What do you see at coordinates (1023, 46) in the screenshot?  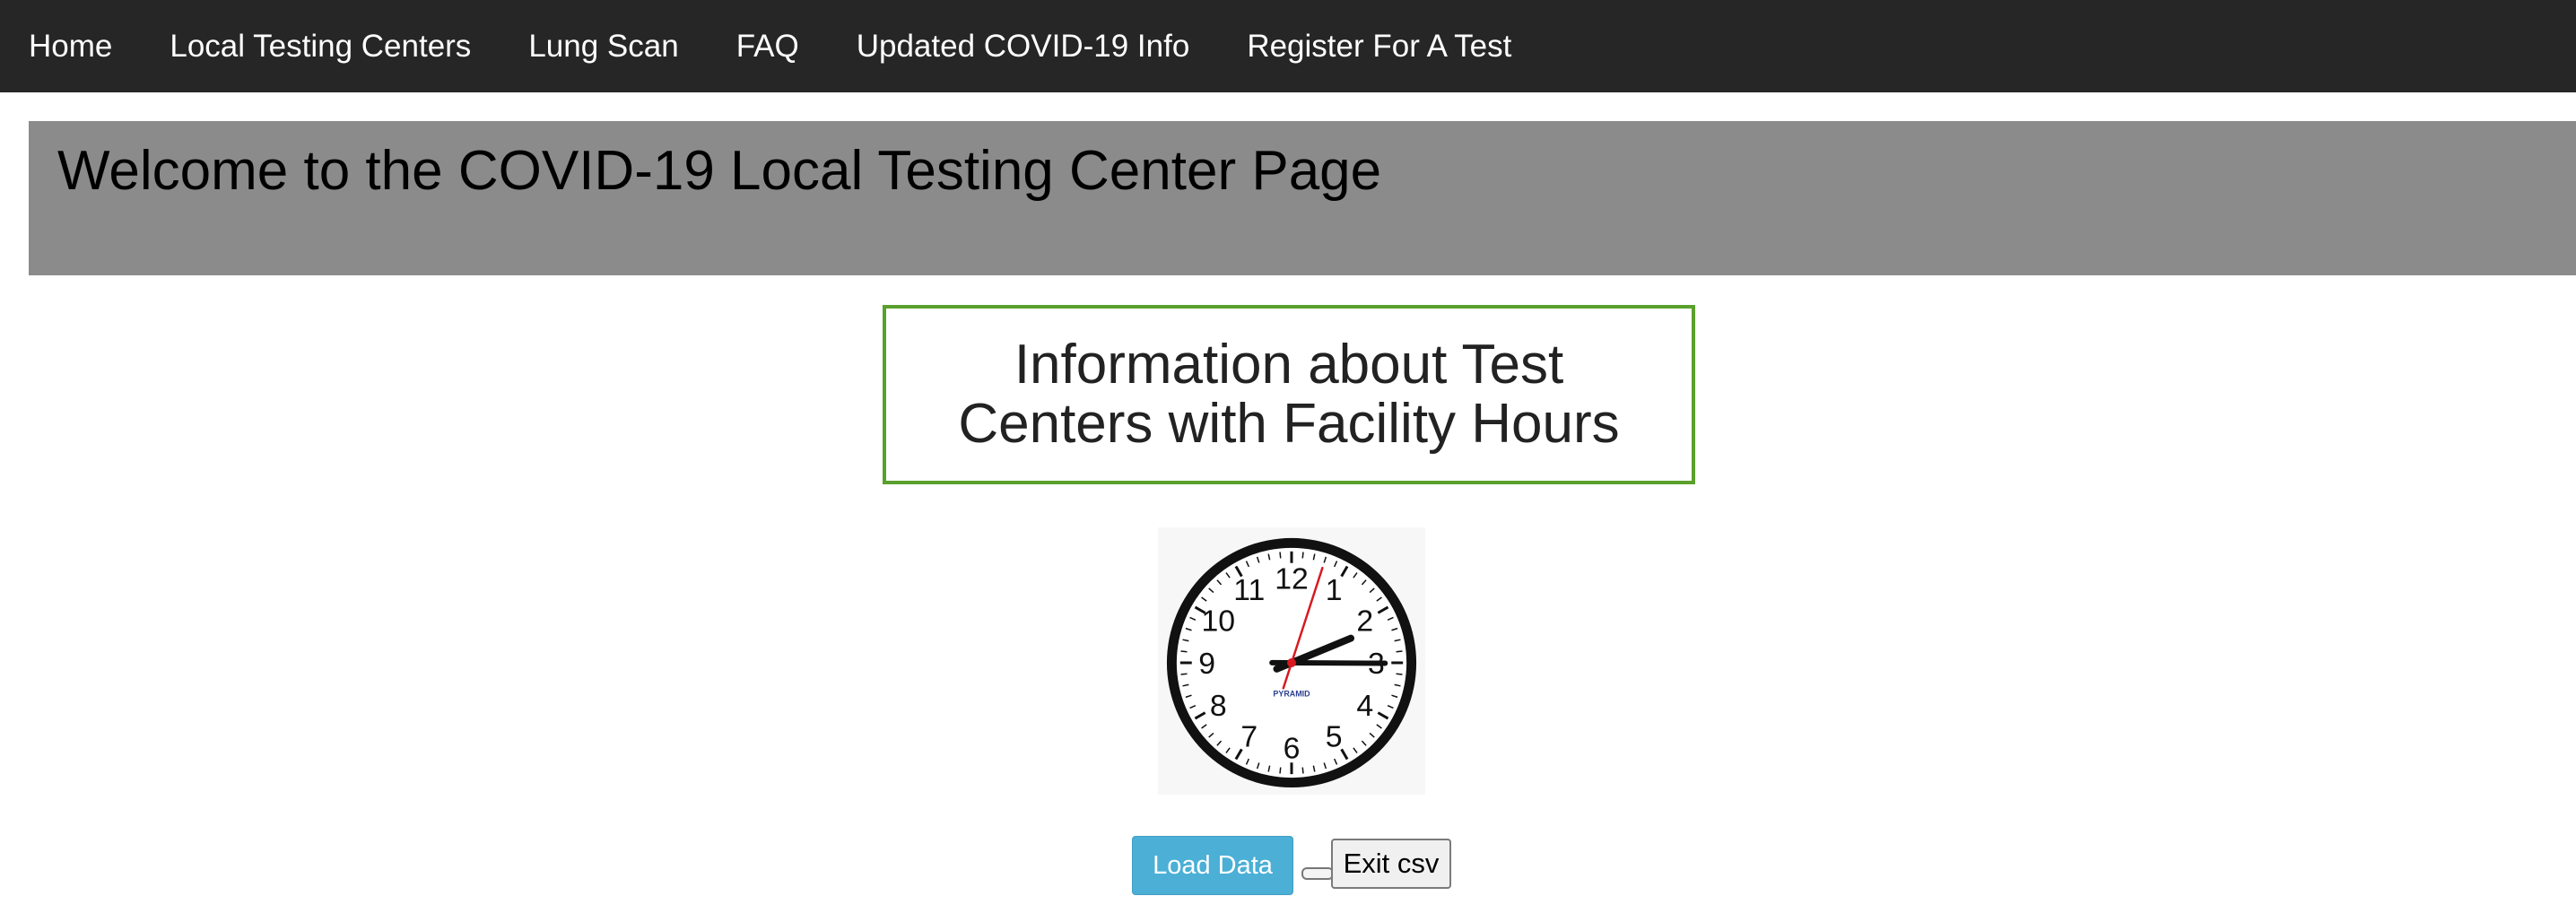 I see `nav-updated-covid-info: Updated COVID-19 Info` at bounding box center [1023, 46].